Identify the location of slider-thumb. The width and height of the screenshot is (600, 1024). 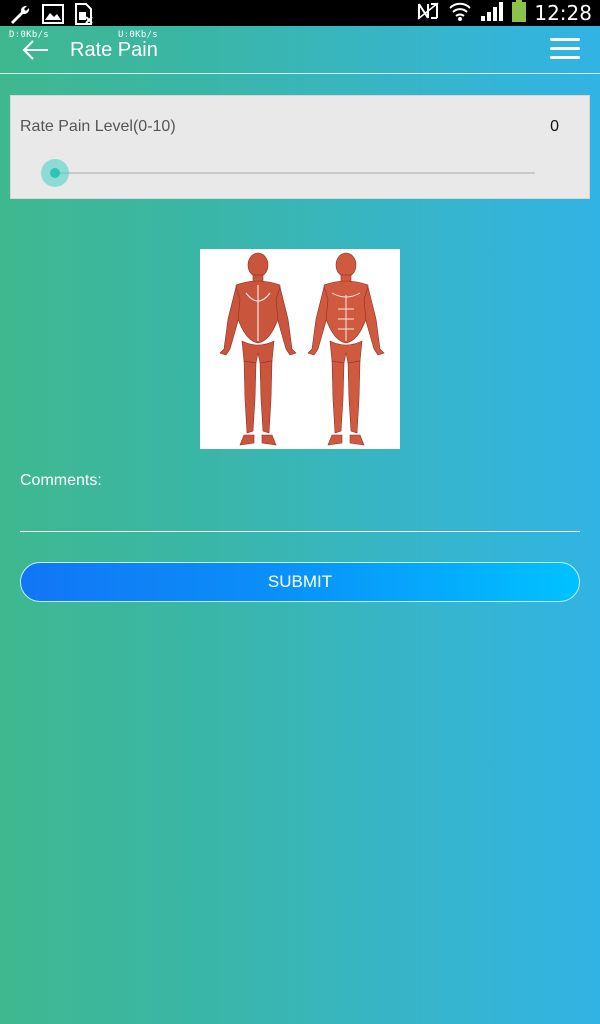
(55, 173).